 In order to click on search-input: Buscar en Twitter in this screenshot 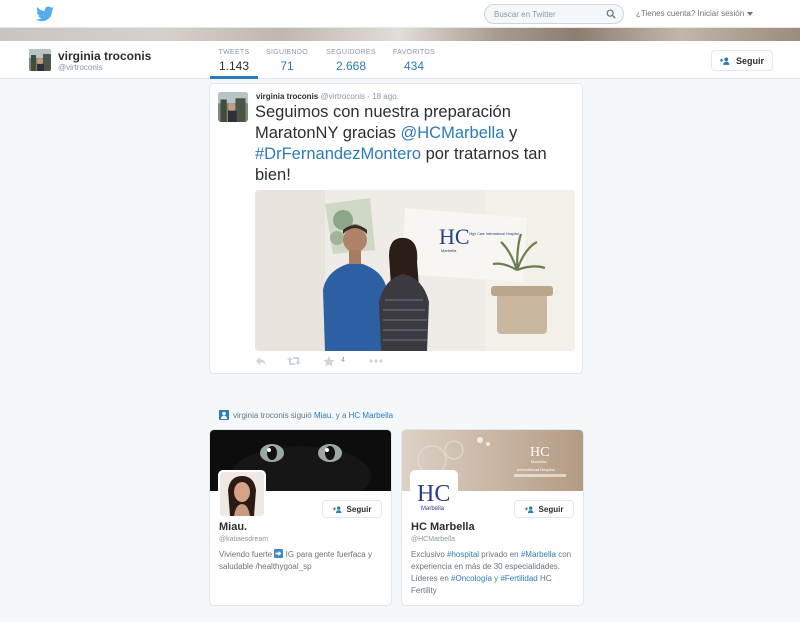, I will do `click(554, 14)`.